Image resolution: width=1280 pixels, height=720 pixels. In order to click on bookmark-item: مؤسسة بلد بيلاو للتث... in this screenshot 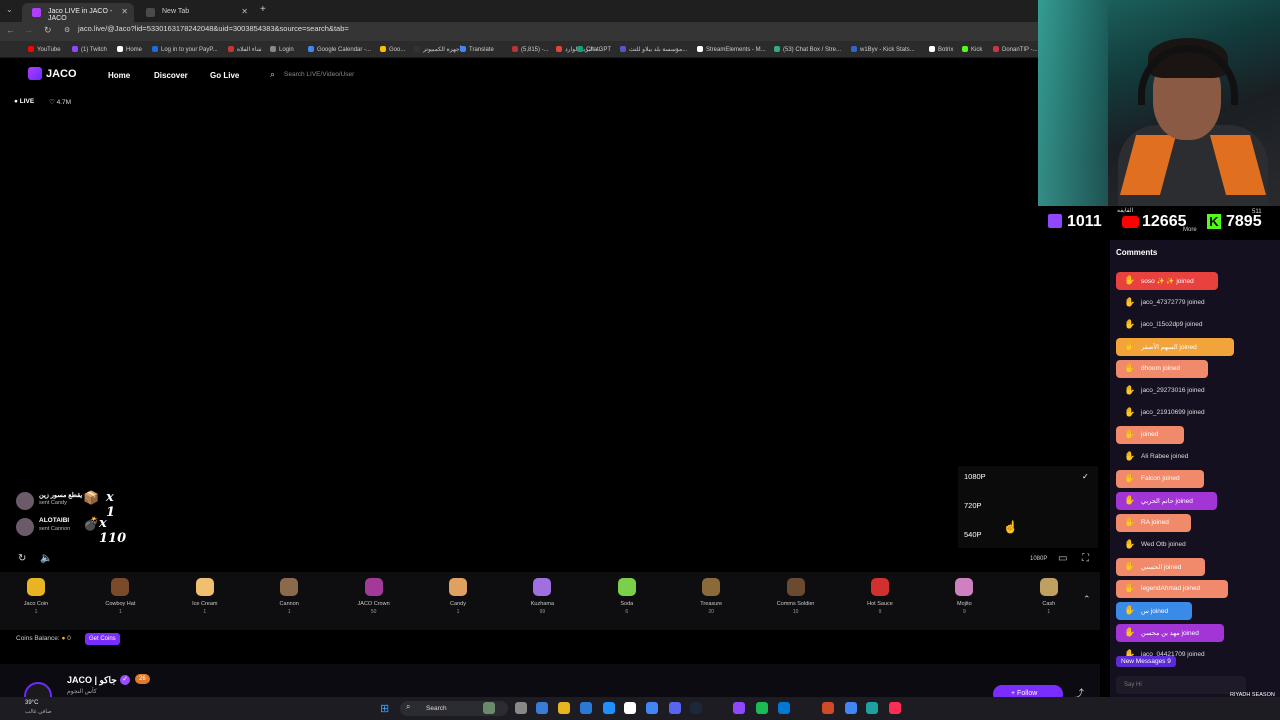, I will do `click(653, 49)`.